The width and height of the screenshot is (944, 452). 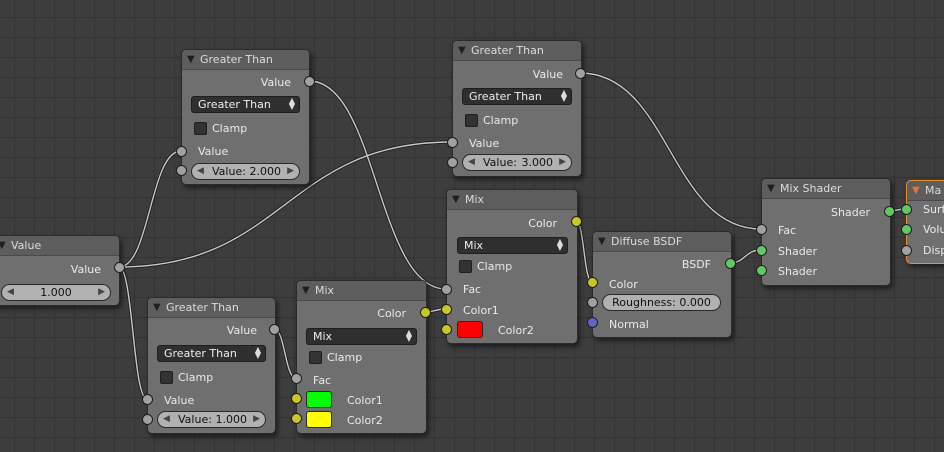 I want to click on node-title: Ma, so click(x=933, y=190).